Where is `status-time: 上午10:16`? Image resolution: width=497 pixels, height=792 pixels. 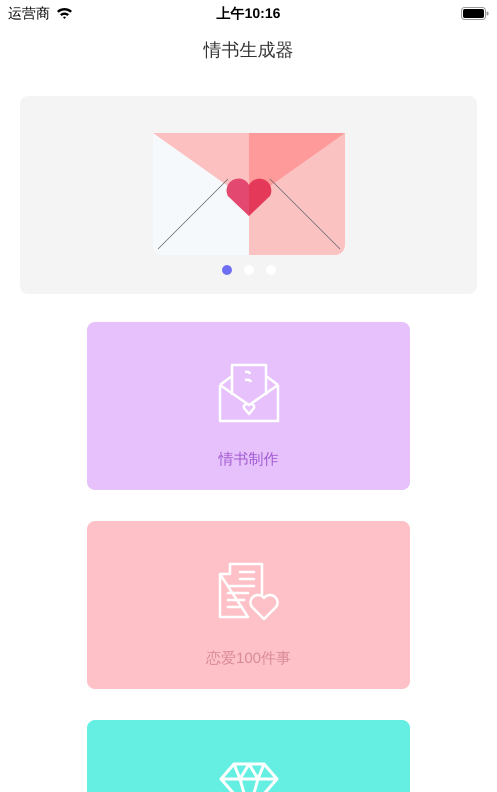 status-time: 上午10:16 is located at coordinates (248, 13).